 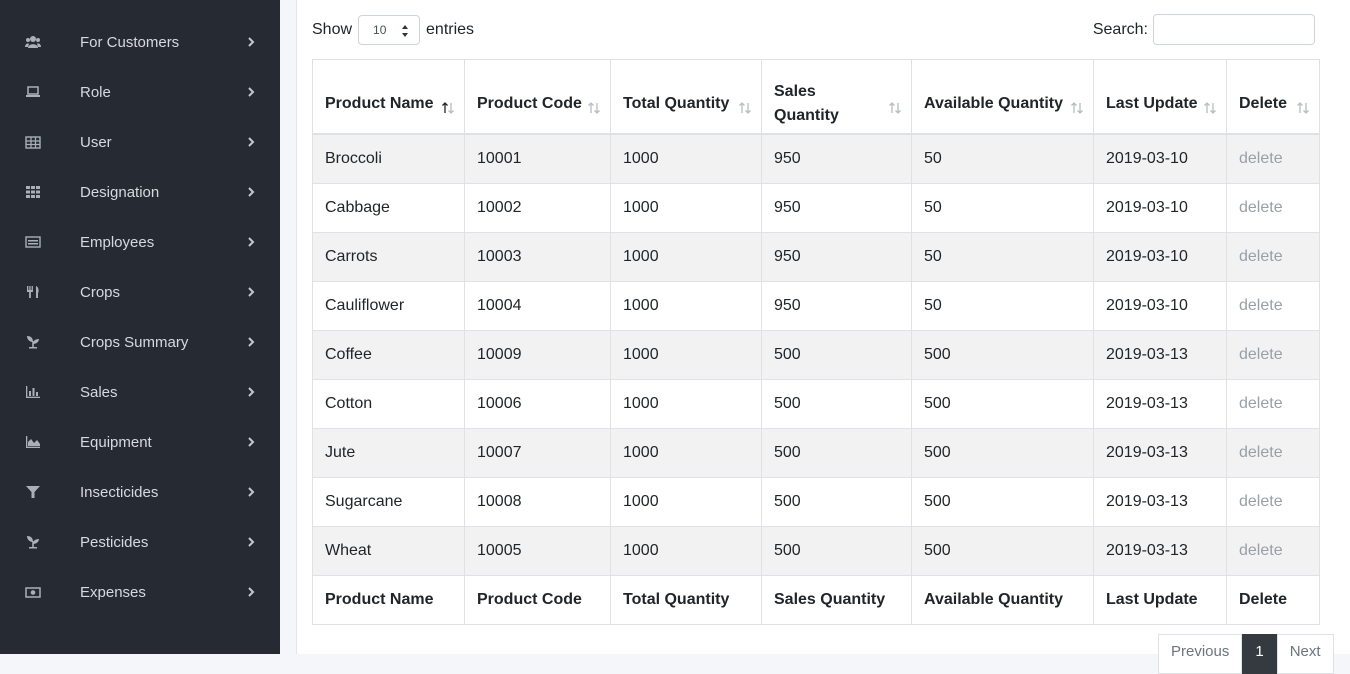 What do you see at coordinates (537, 306) in the screenshot?
I see `table-cell: 10004` at bounding box center [537, 306].